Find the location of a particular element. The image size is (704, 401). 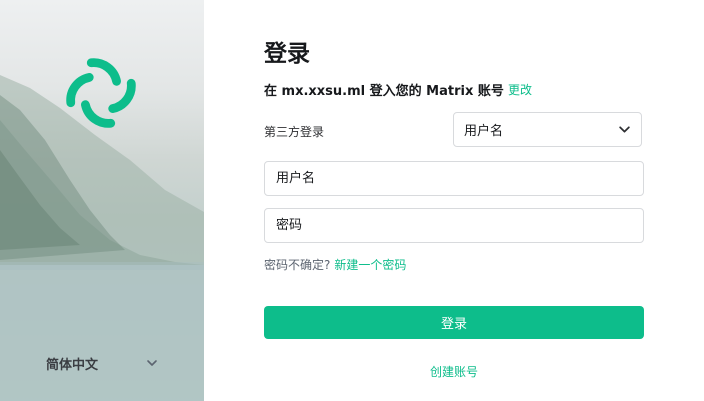

sso-label: 第三方登录 is located at coordinates (294, 132).